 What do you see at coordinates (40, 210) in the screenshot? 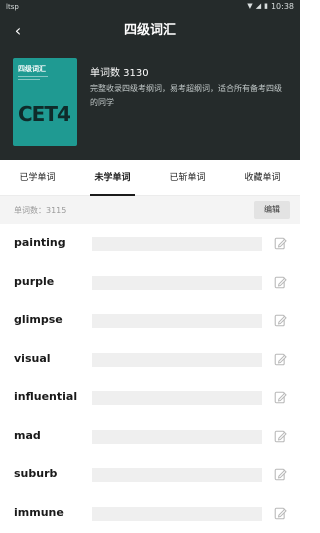
I see `remaining-word-count: 单词数：3115` at bounding box center [40, 210].